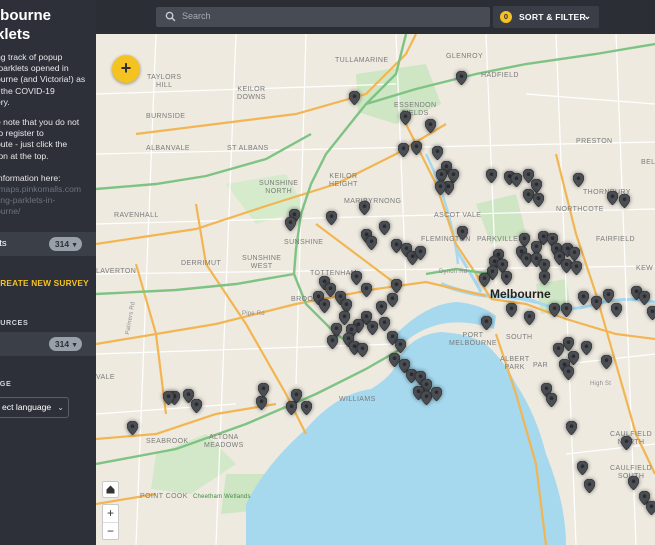 Image resolution: width=655 pixels, height=545 pixels. What do you see at coordinates (196, 16) in the screenshot?
I see `search-input: Search` at bounding box center [196, 16].